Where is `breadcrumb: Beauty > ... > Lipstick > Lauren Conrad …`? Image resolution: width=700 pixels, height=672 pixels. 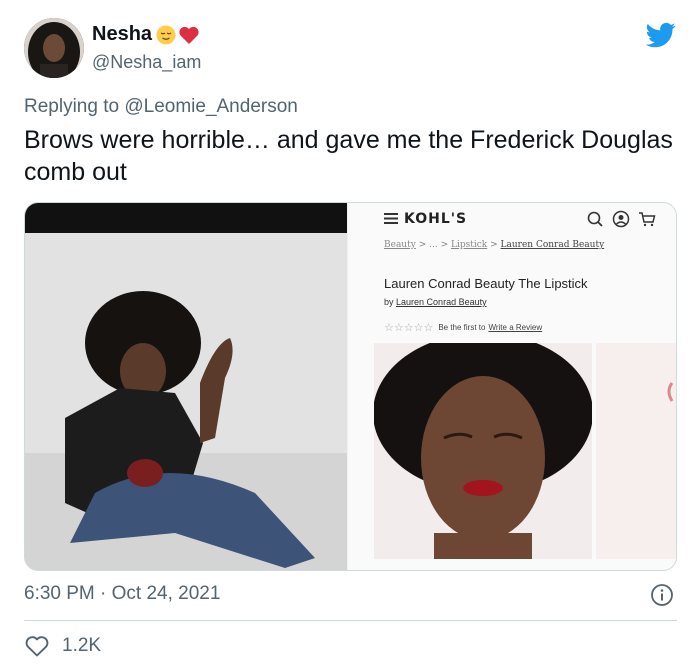
breadcrumb: Beauty > ... > Lipstick > Lauren Conrad … is located at coordinates (494, 245).